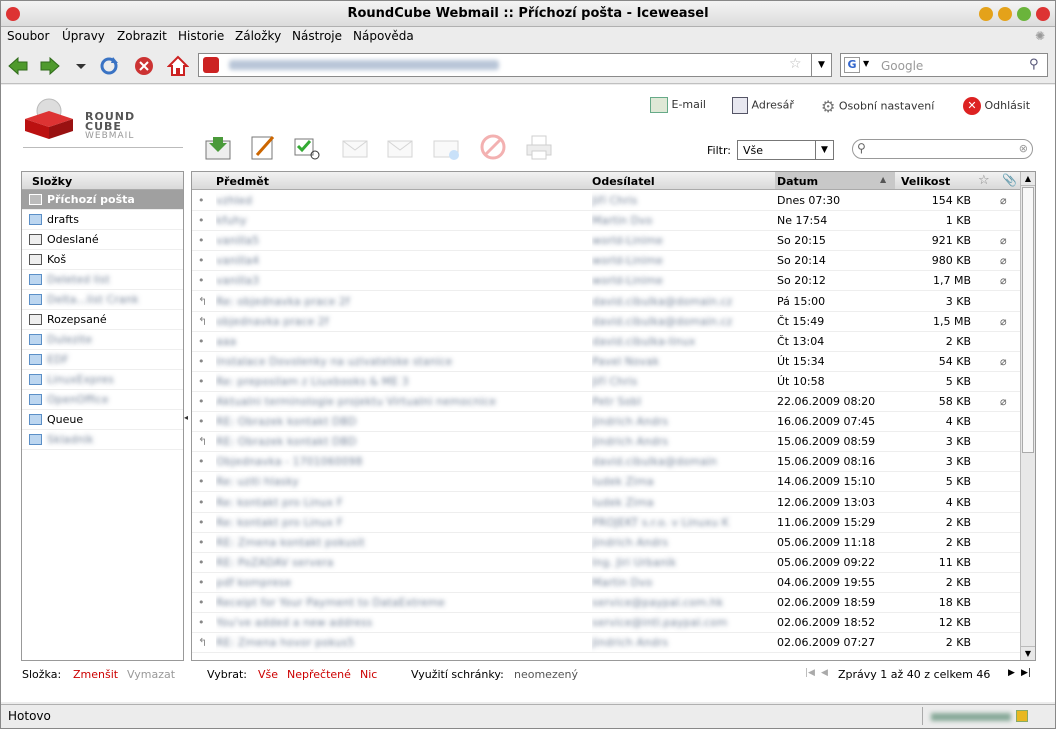  What do you see at coordinates (1023, 148) in the screenshot?
I see `clear-search-icon: ⊗` at bounding box center [1023, 148].